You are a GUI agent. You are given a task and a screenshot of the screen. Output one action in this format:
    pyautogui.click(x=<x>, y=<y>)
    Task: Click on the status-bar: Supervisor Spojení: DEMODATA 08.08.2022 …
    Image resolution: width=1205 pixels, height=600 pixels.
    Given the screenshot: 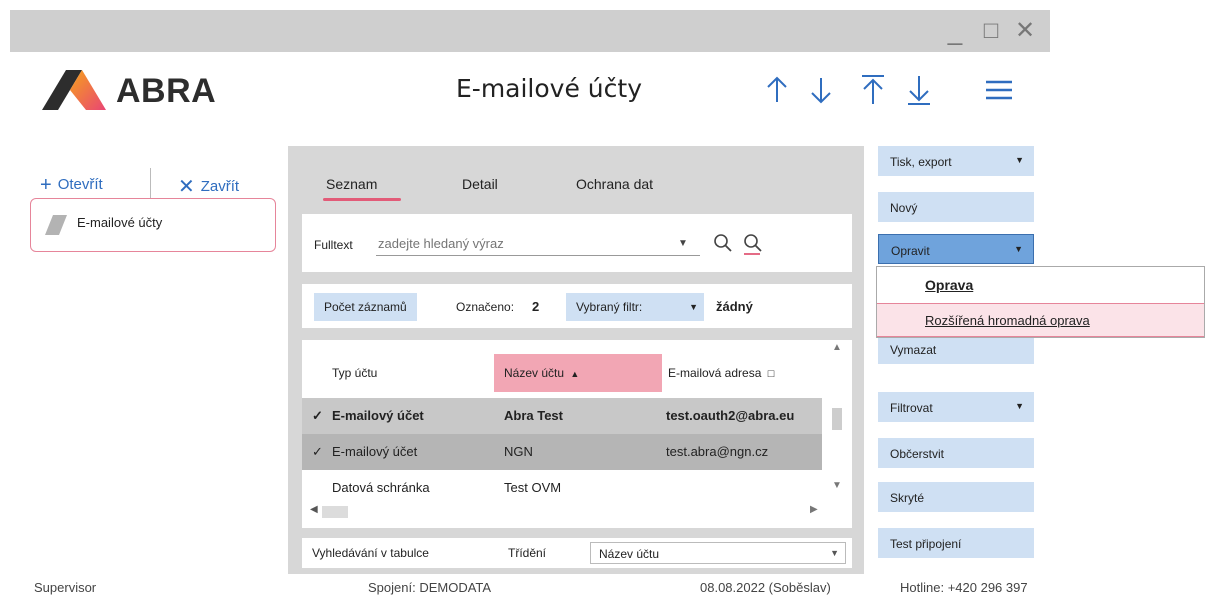 What is the action you would take?
    pyautogui.click(x=530, y=590)
    